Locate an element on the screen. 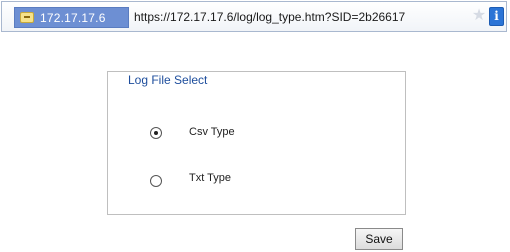 The height and width of the screenshot is (252, 510). save-button: Save is located at coordinates (379, 239).